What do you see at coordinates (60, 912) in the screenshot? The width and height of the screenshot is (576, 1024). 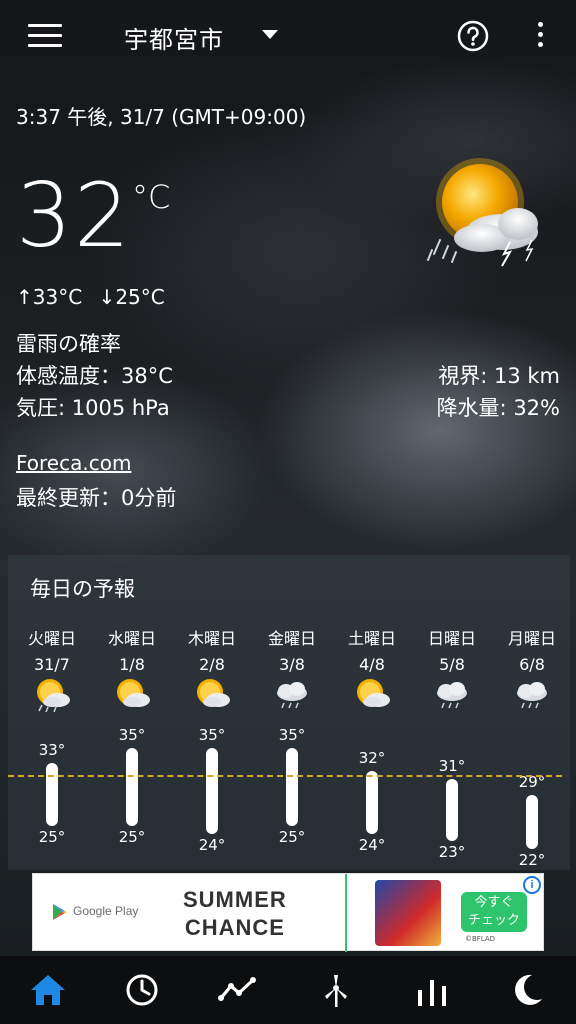 I see `google-play-icon` at bounding box center [60, 912].